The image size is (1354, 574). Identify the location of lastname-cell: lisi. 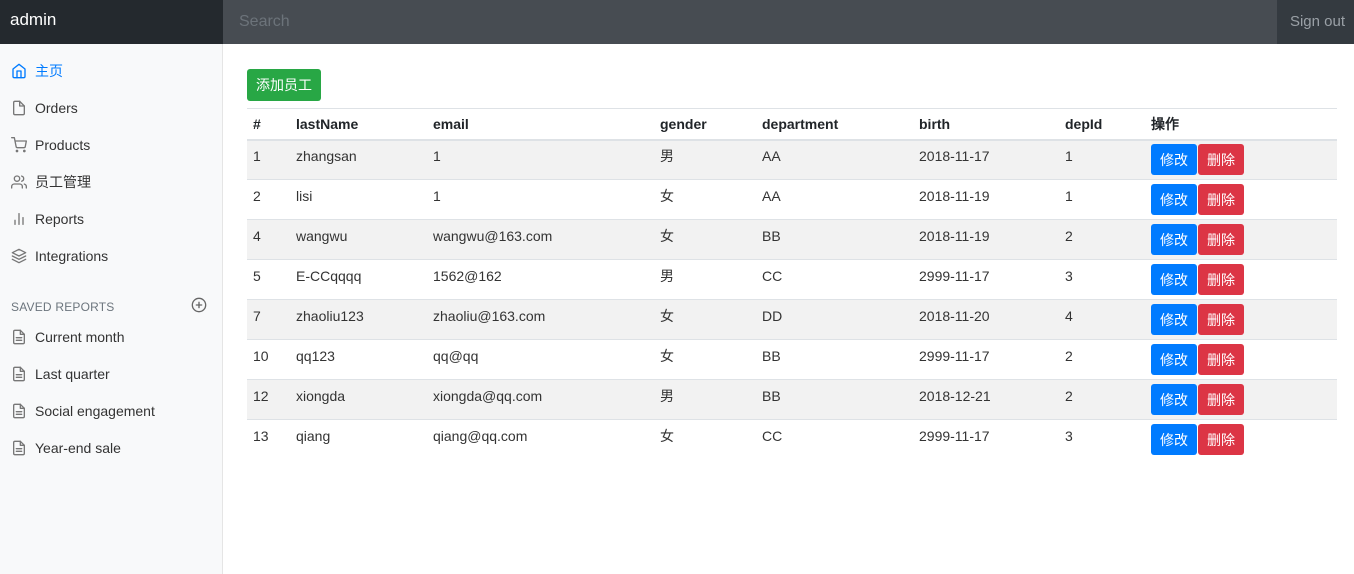
(358, 199).